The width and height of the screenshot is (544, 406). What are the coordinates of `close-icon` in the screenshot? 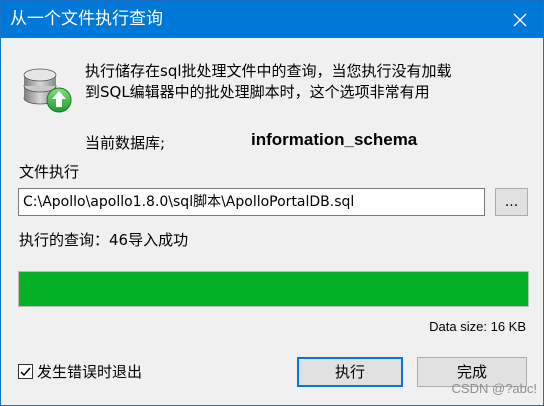 It's located at (520, 19).